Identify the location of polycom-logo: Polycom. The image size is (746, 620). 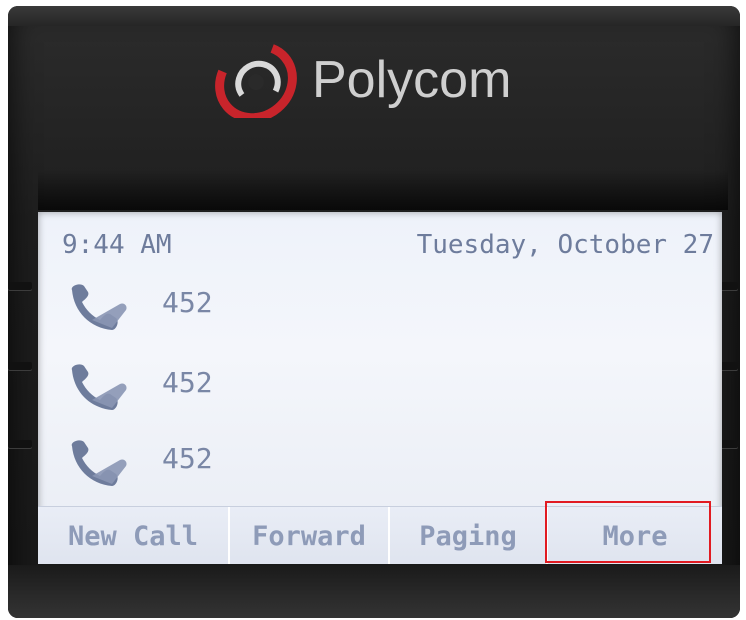
(382, 78).